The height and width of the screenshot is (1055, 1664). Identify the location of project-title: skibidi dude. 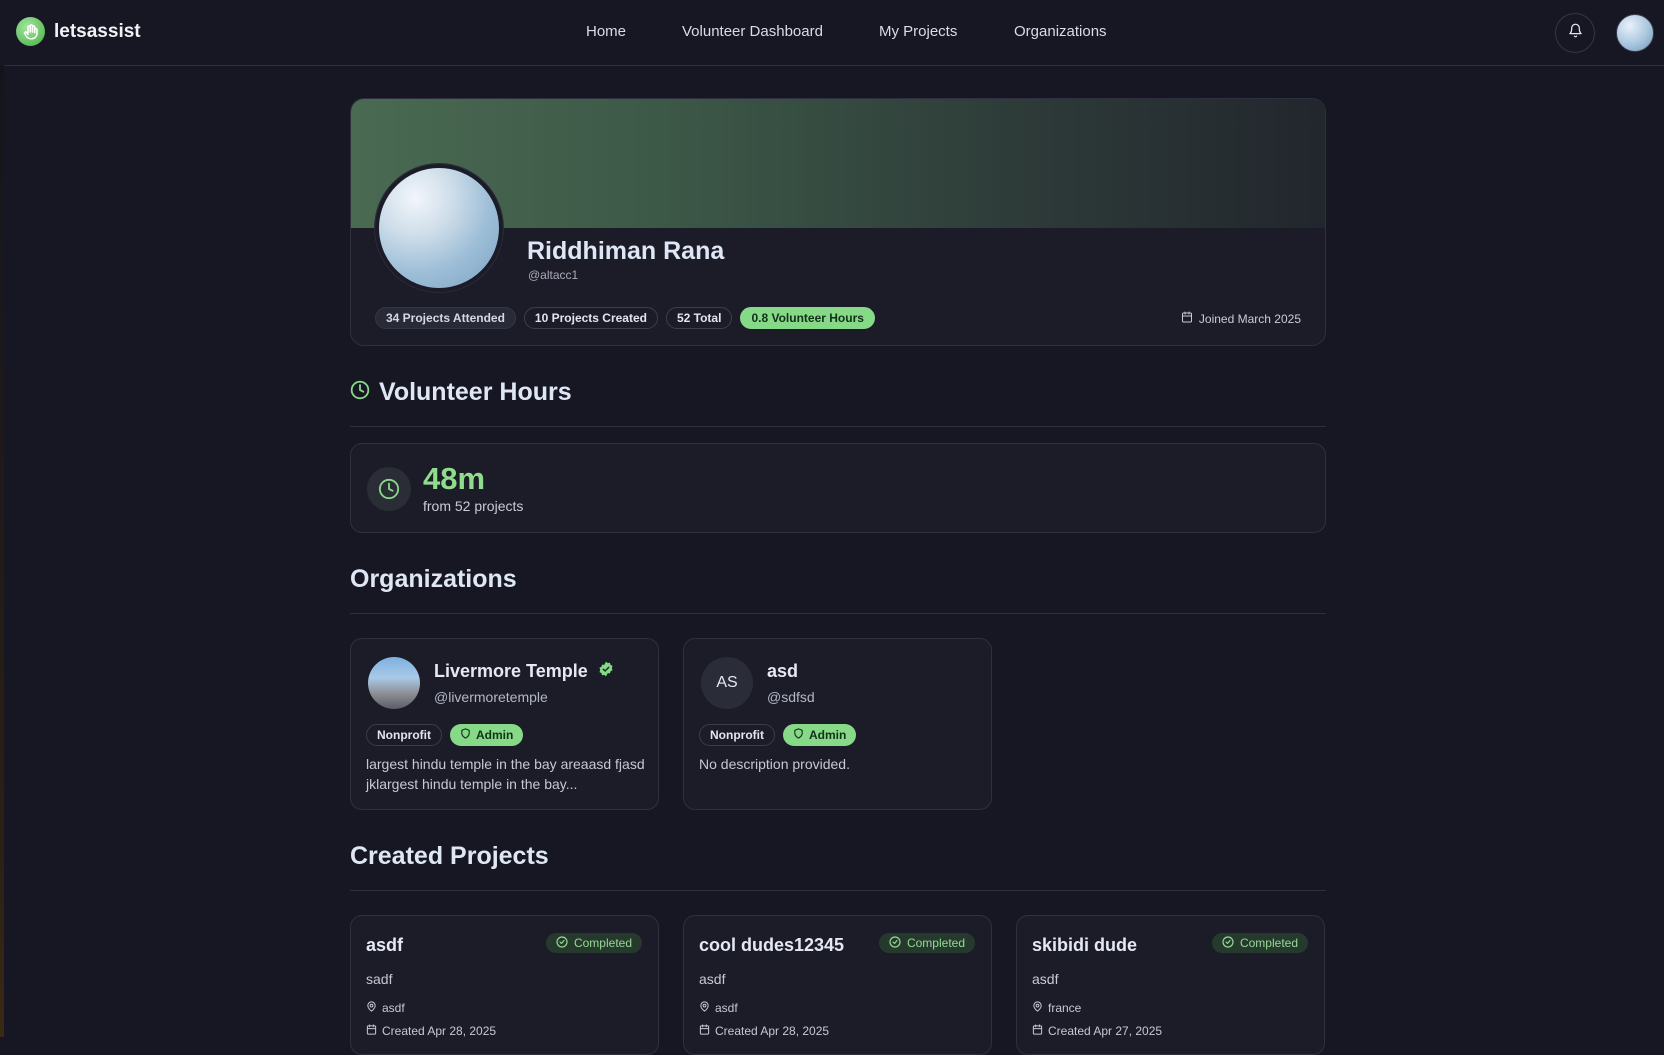
(1085, 945).